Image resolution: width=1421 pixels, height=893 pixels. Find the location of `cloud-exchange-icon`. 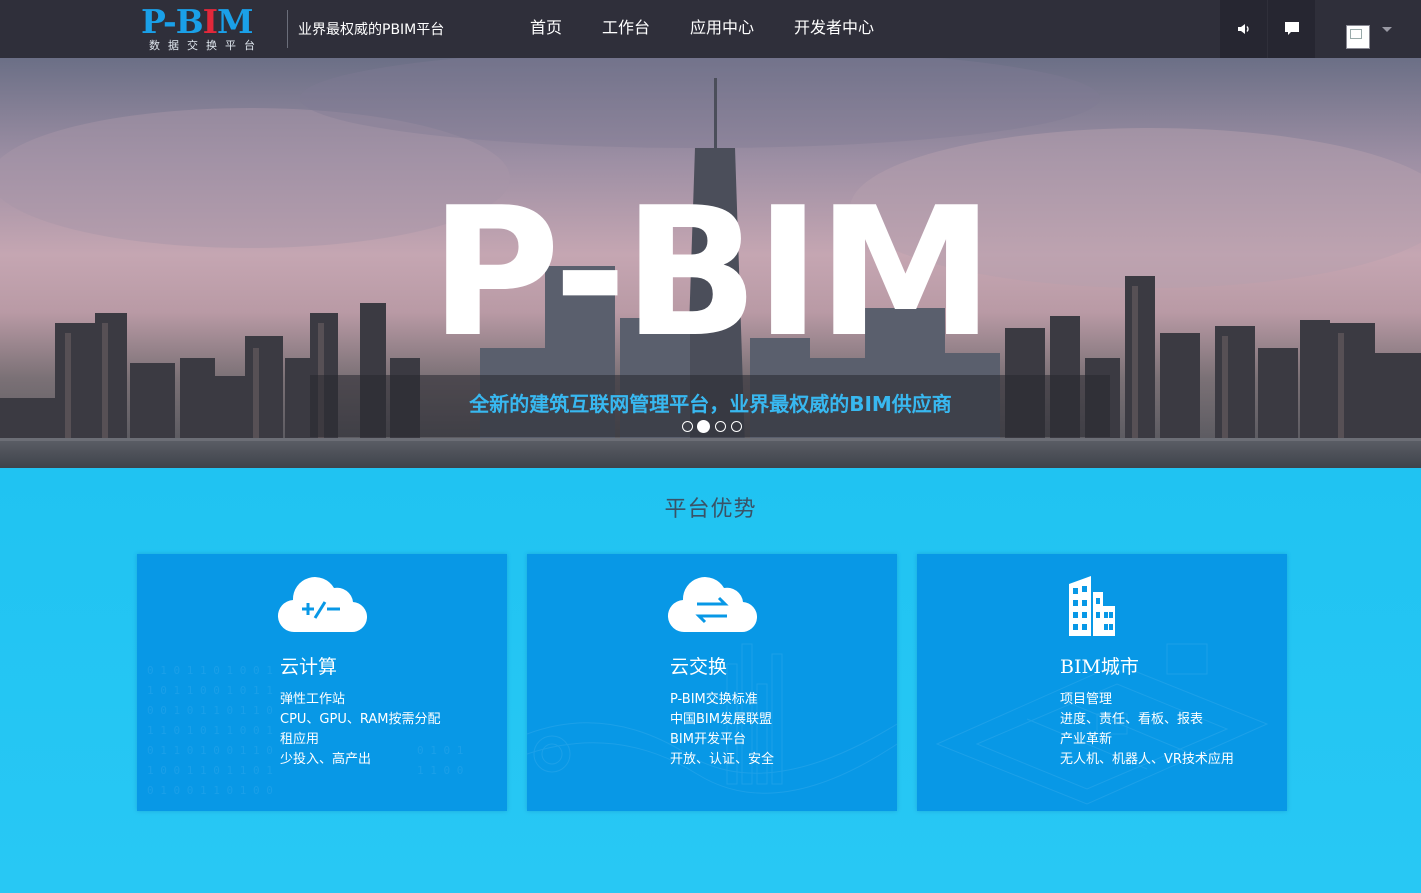

cloud-exchange-icon is located at coordinates (712, 605).